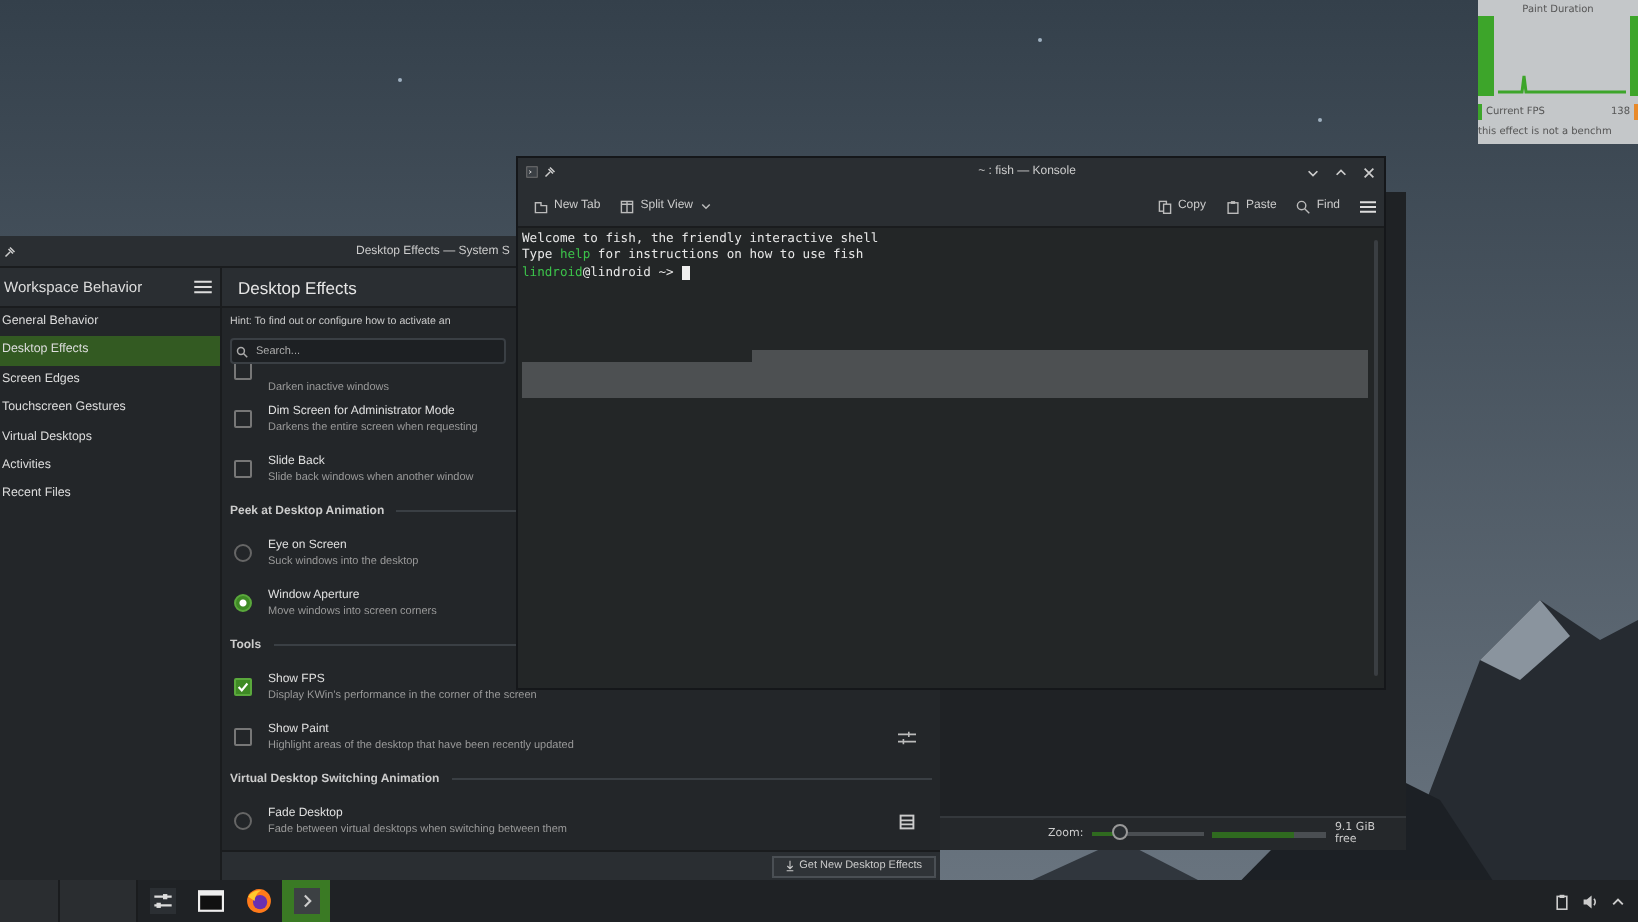  What do you see at coordinates (1340, 172) in the screenshot?
I see `maximize-icon` at bounding box center [1340, 172].